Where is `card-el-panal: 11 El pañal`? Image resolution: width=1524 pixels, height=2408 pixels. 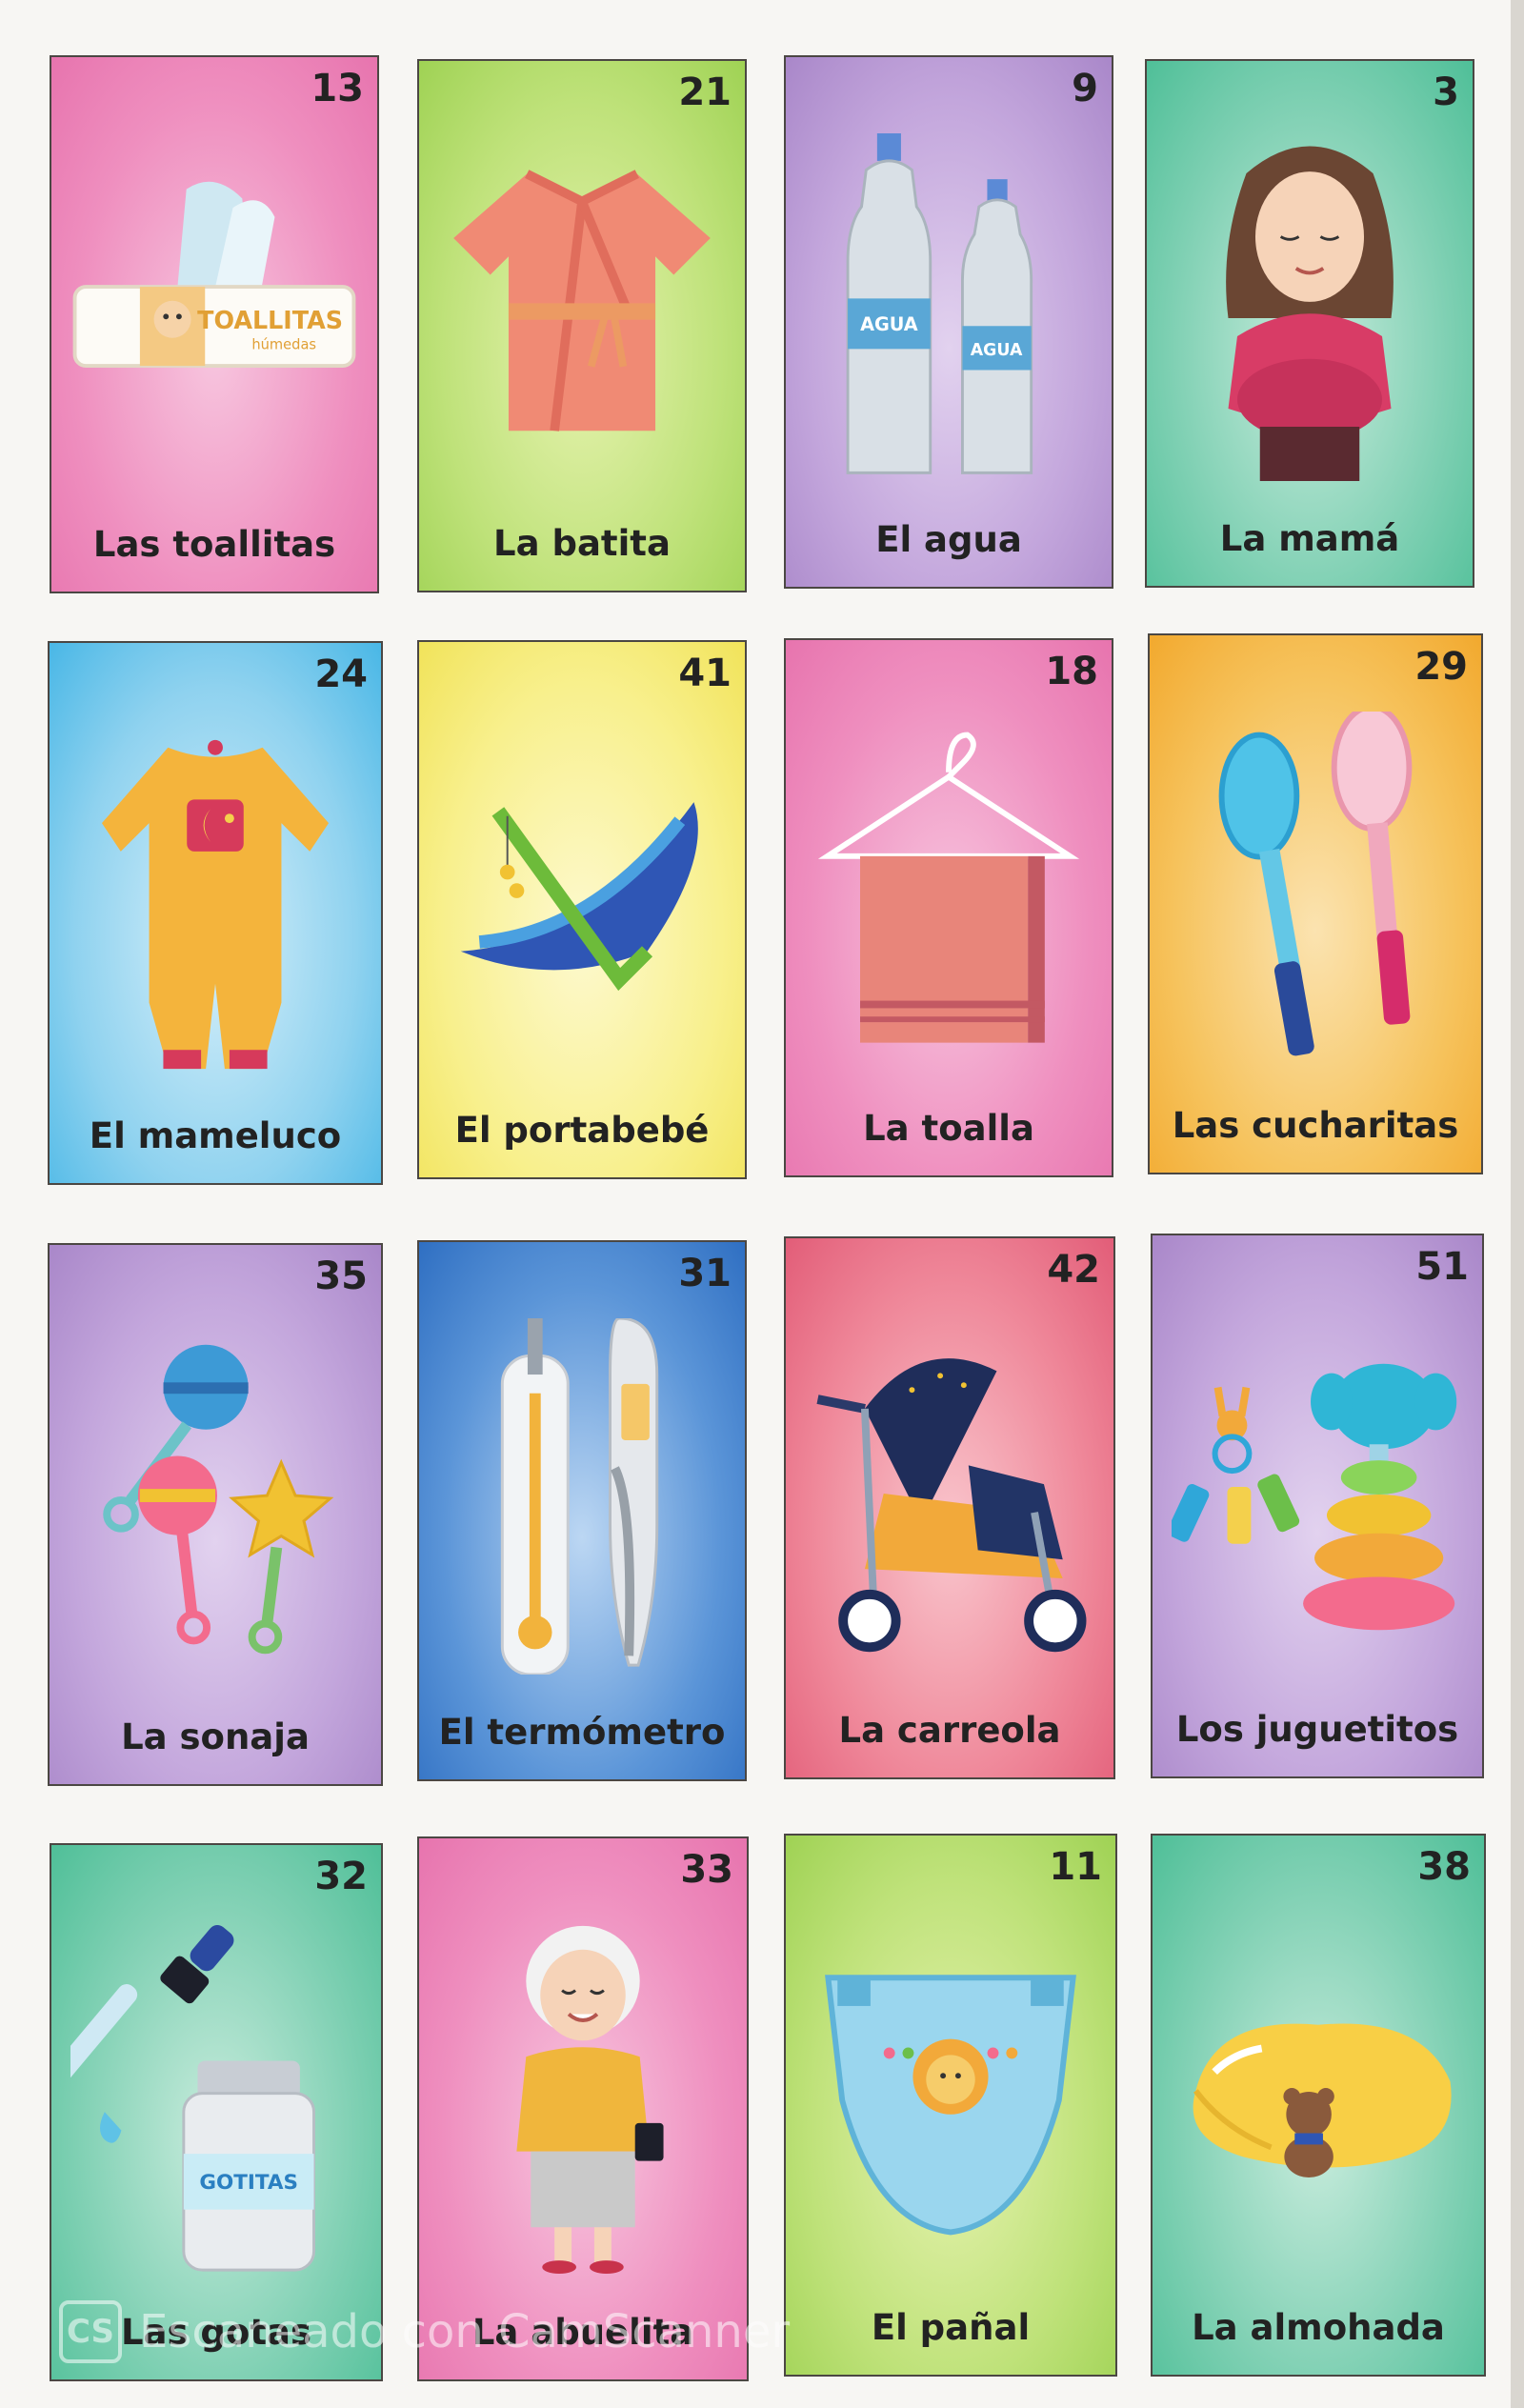 card-el-panal: 11 El pañal is located at coordinates (950, 2105).